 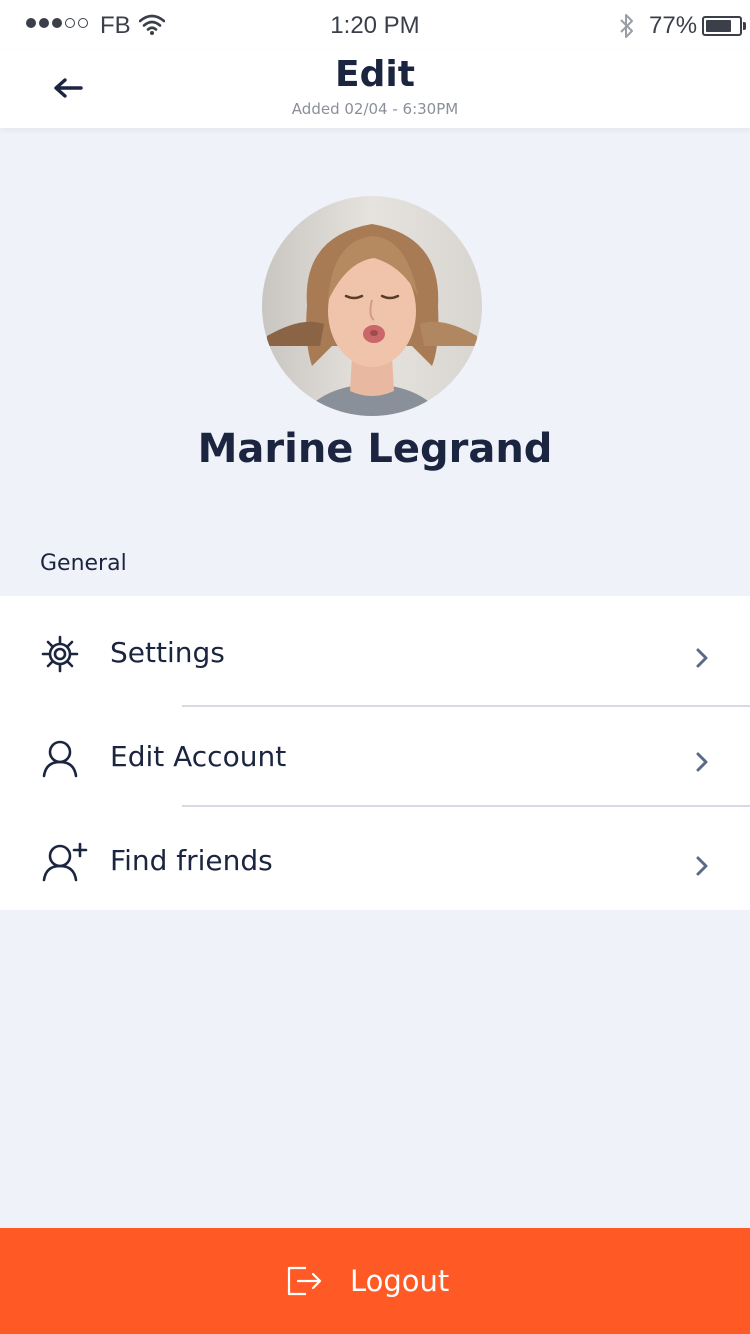 What do you see at coordinates (64, 862) in the screenshot?
I see `user-plus-icon` at bounding box center [64, 862].